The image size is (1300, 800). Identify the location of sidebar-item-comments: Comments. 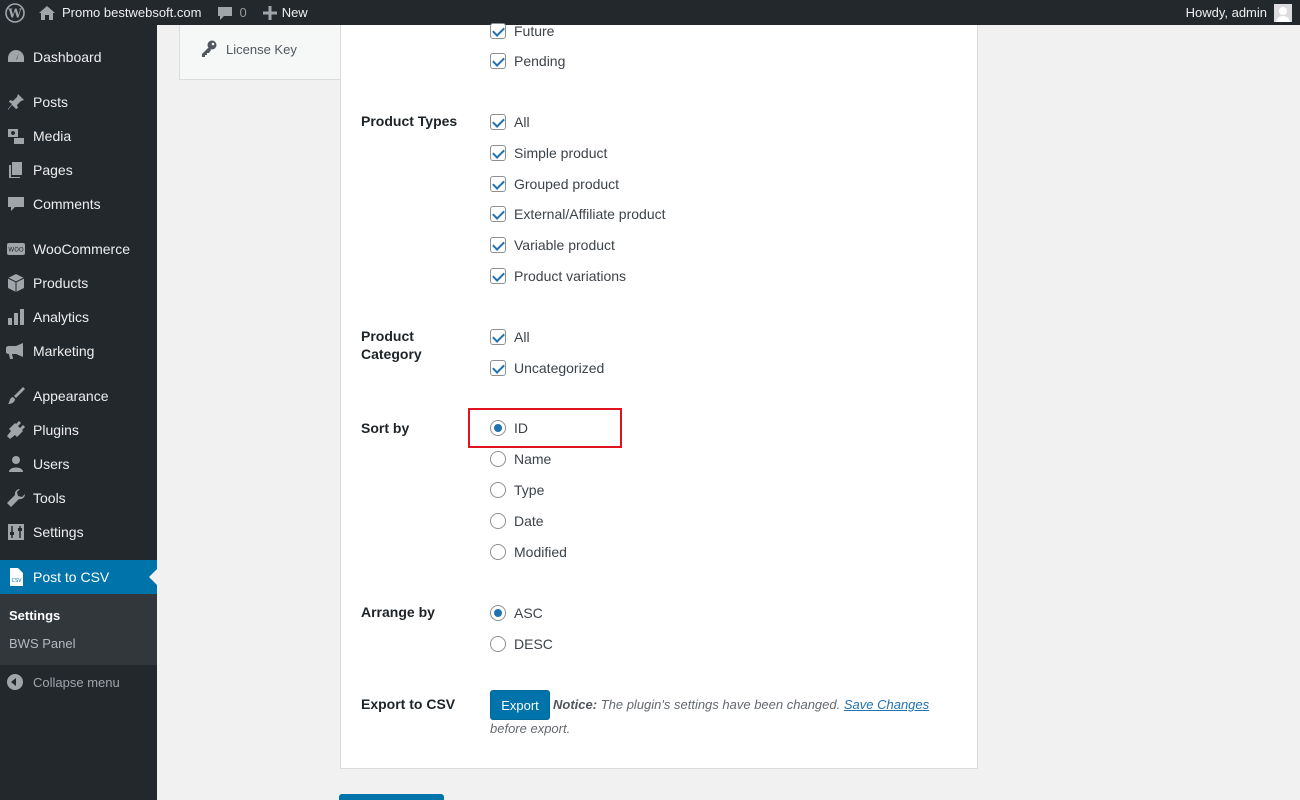
(78, 204).